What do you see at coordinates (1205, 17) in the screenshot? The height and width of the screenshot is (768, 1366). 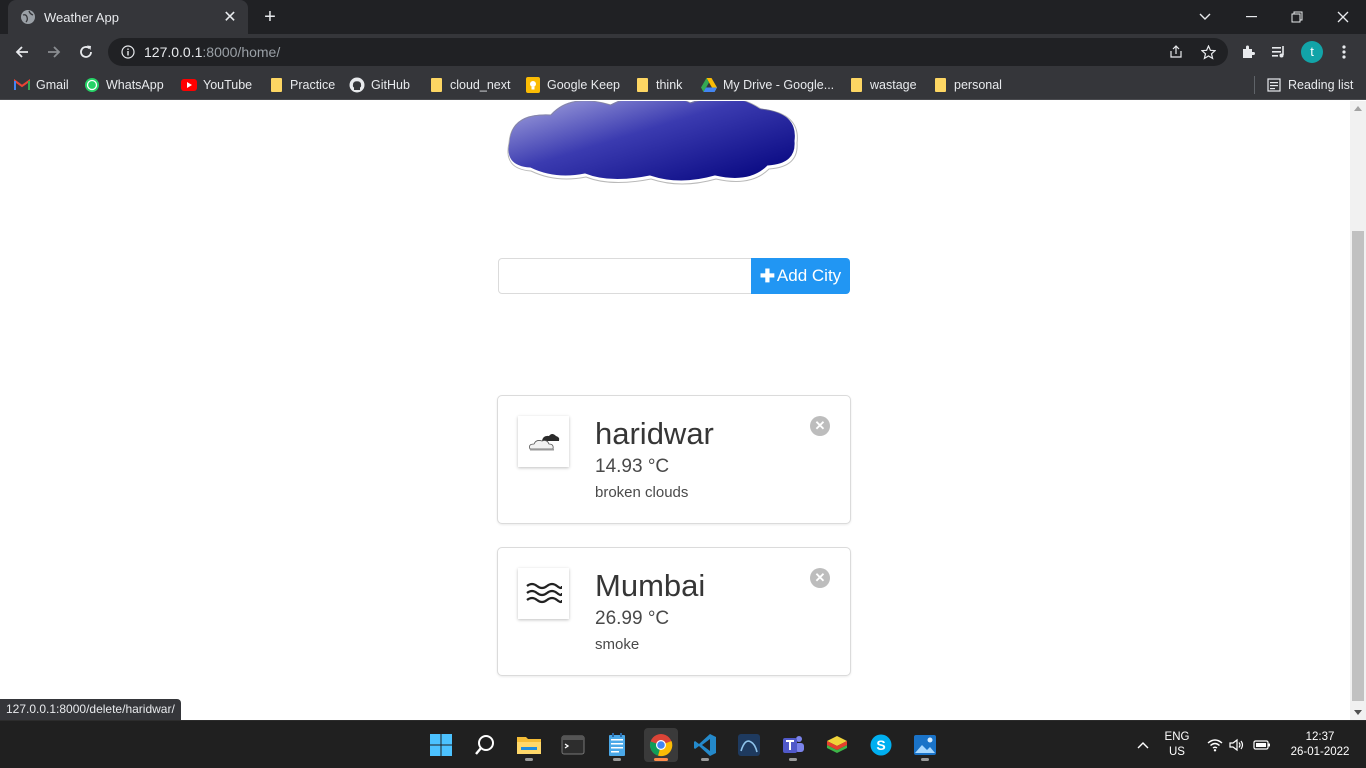 I see `tab-search-icon` at bounding box center [1205, 17].